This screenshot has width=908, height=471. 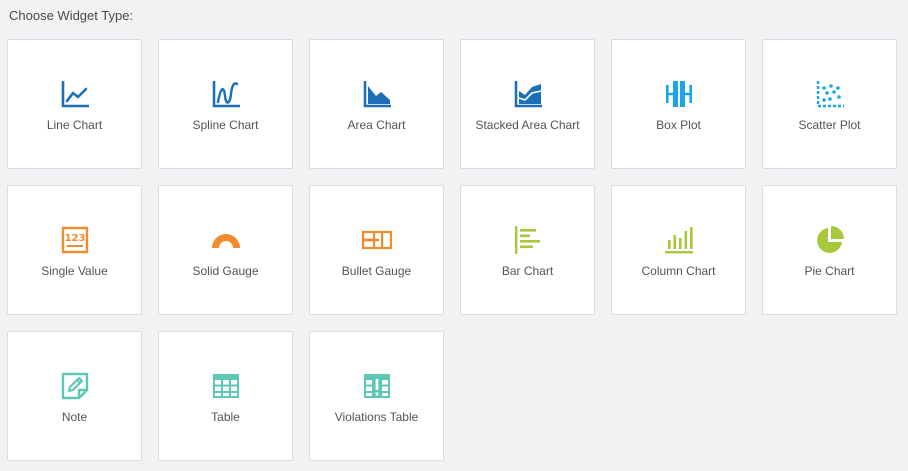 I want to click on scatter-plot-icon, so click(x=830, y=94).